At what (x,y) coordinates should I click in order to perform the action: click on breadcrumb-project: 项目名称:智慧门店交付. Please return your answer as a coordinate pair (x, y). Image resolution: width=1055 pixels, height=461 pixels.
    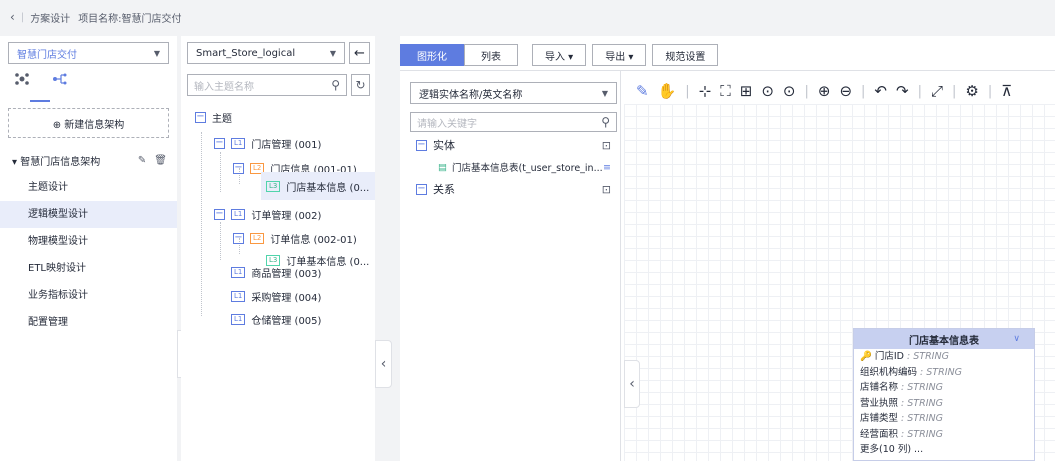
    Looking at the image, I should click on (130, 19).